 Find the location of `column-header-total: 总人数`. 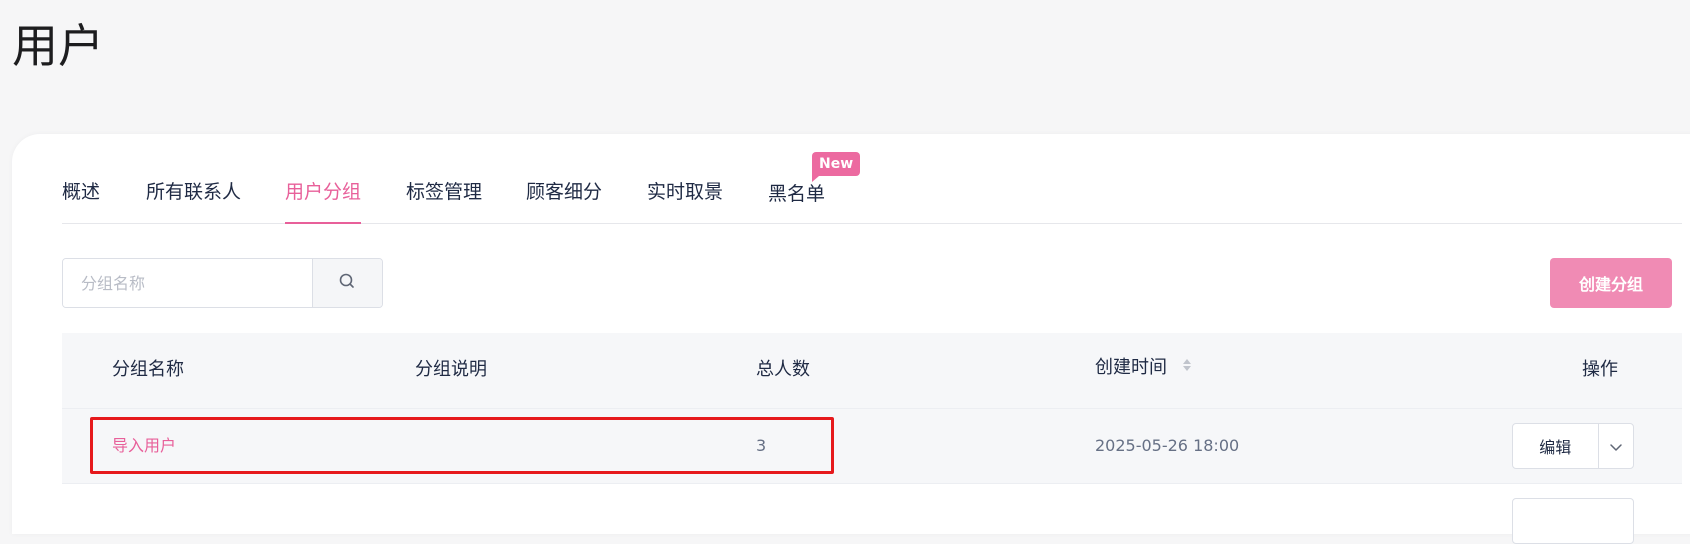

column-header-total: 总人数 is located at coordinates (783, 369).